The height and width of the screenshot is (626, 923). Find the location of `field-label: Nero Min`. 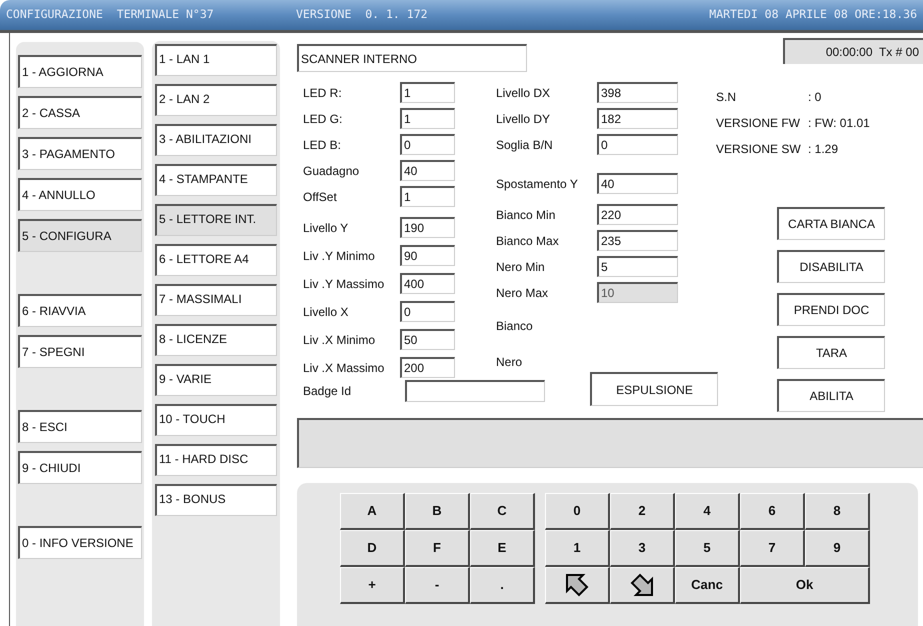

field-label: Nero Min is located at coordinates (521, 267).